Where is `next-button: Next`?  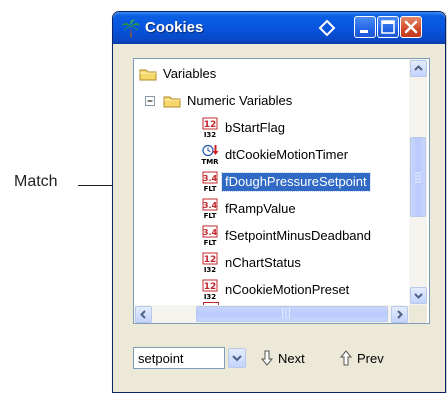
next-button: Next is located at coordinates (282, 358).